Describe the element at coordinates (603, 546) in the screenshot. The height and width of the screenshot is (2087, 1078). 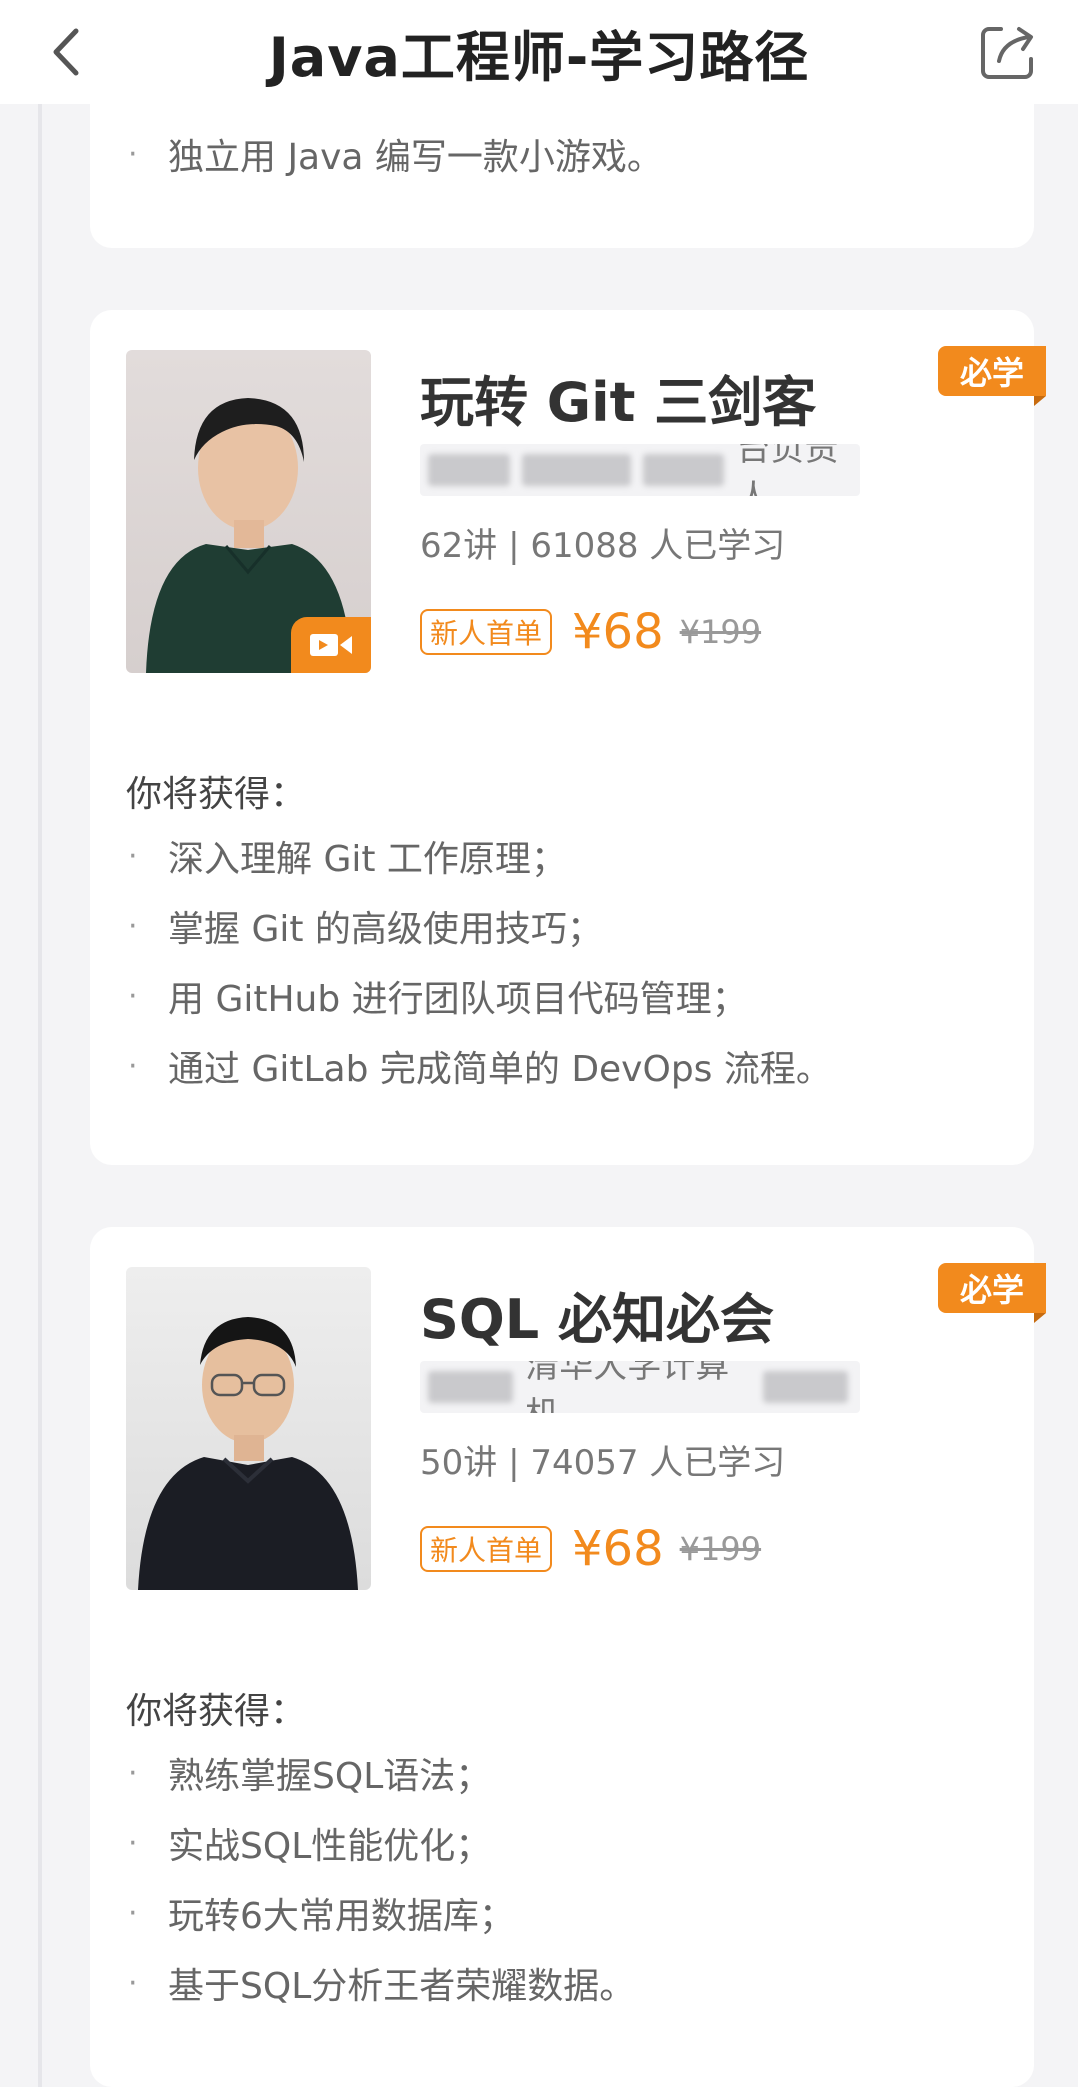
I see `course-stats: 62讲 | 61088 人已学习` at that location.